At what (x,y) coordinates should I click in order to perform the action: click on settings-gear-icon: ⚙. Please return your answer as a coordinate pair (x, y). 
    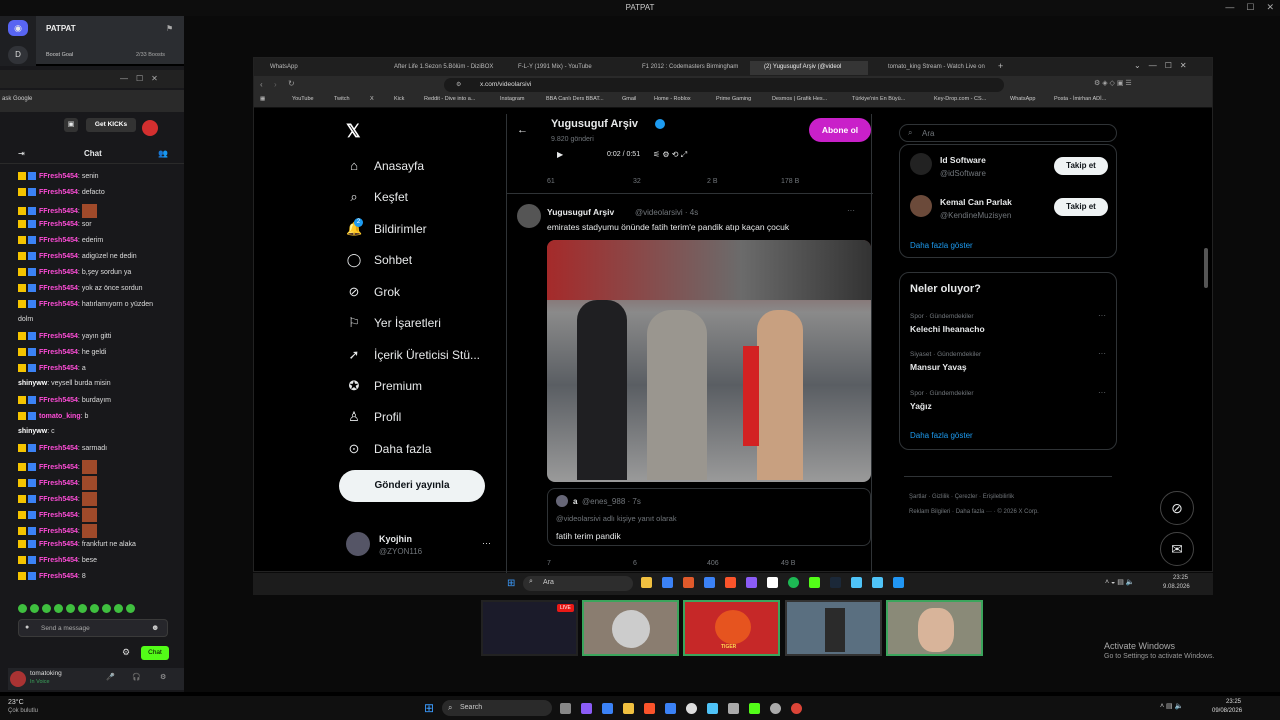
    Looking at the image, I should click on (126, 652).